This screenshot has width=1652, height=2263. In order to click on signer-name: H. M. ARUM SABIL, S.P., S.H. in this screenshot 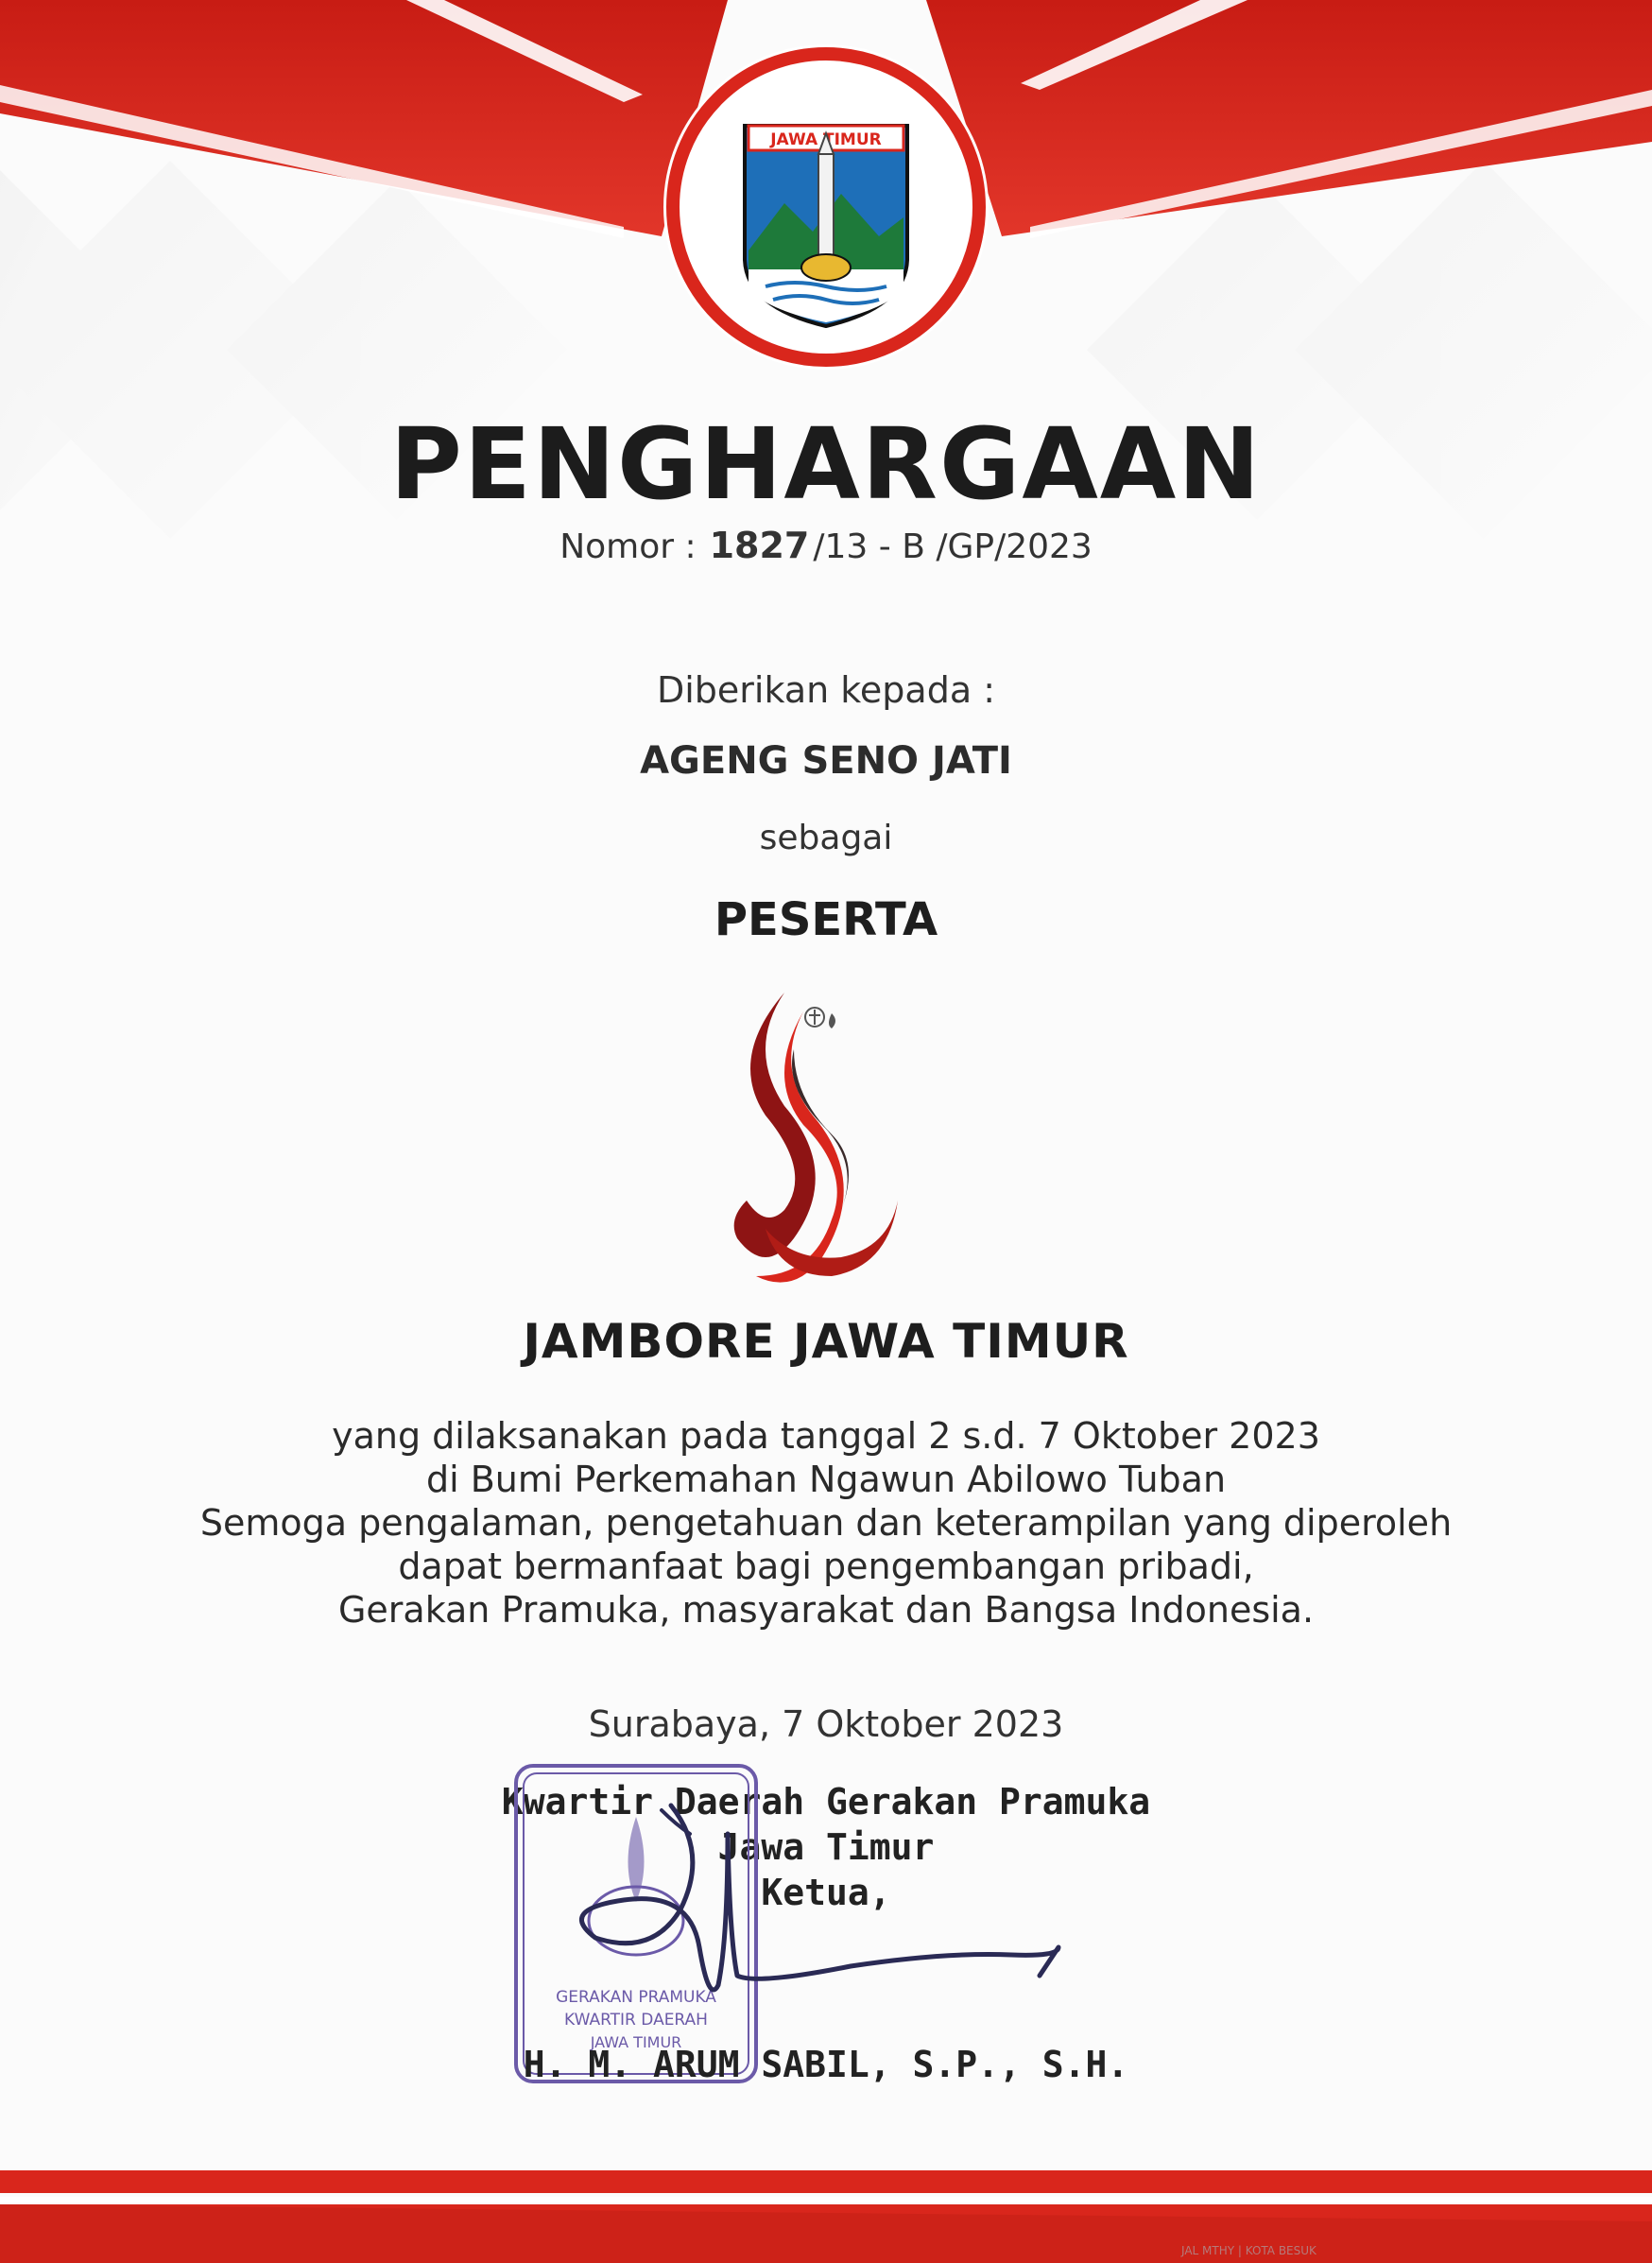, I will do `click(826, 2064)`.